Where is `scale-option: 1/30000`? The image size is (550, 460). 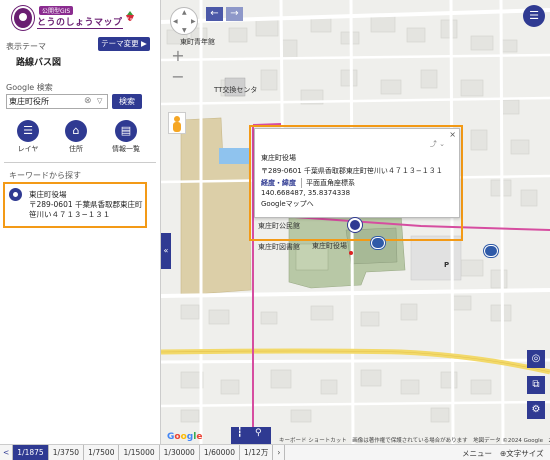
scale-option: 1/30000 is located at coordinates (180, 452).